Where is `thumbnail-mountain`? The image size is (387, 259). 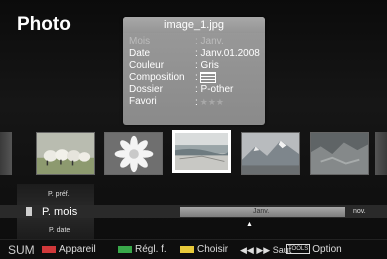
thumbnail-mountain is located at coordinates (270, 153).